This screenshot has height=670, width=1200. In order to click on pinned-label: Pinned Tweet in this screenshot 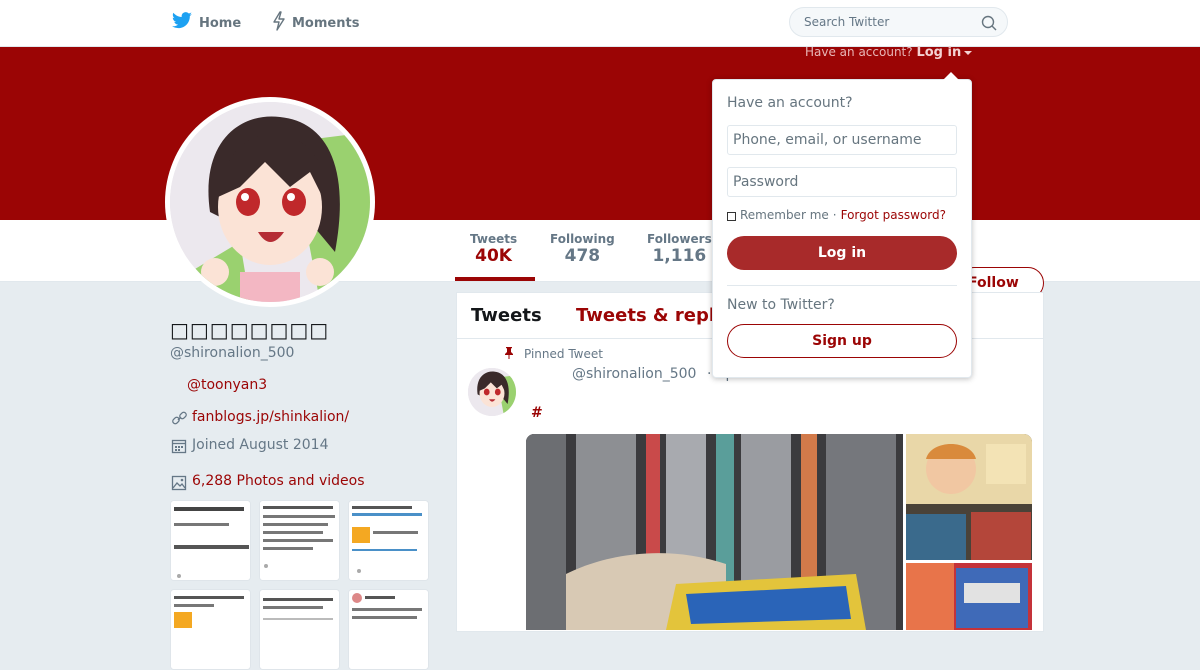, I will do `click(563, 354)`.